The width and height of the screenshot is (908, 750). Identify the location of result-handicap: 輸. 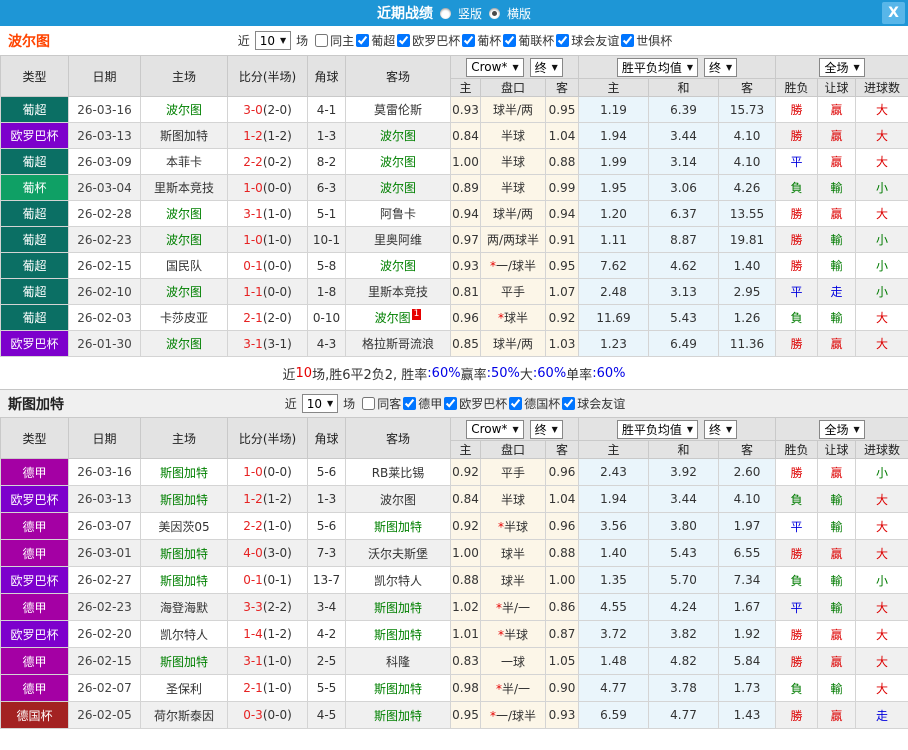
(837, 607).